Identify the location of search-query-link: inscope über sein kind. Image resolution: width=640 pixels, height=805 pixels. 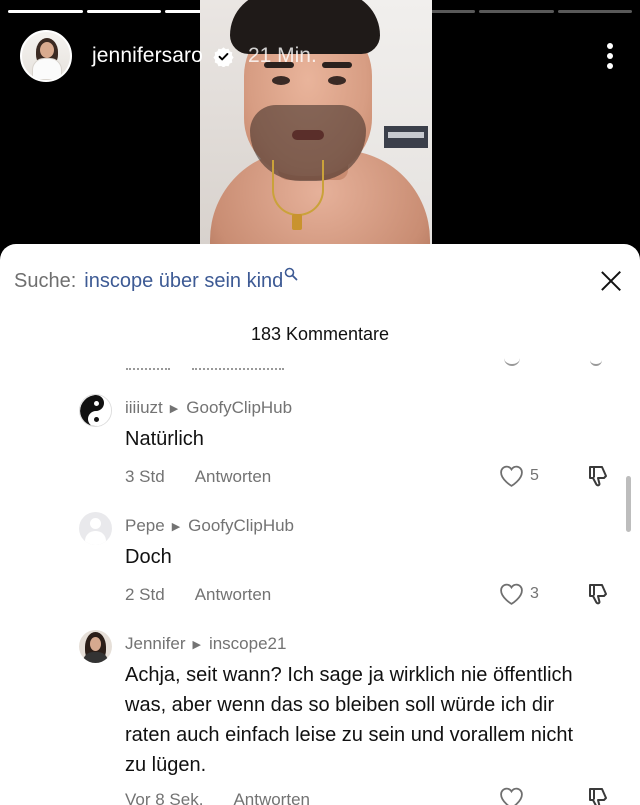
(183, 281).